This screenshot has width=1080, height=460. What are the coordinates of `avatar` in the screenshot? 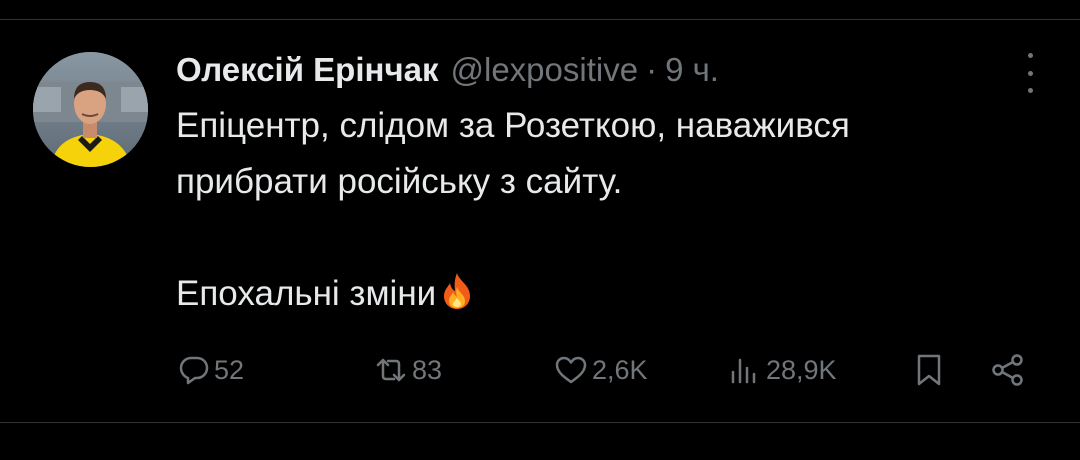 It's located at (90, 109).